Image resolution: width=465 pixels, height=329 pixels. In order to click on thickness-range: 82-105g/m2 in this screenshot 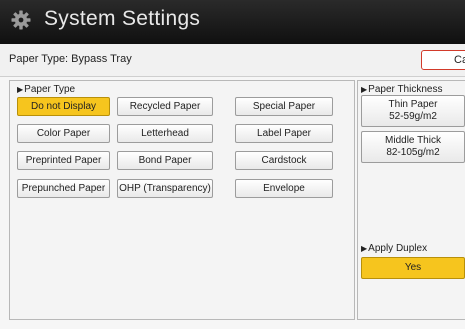, I will do `click(413, 152)`.